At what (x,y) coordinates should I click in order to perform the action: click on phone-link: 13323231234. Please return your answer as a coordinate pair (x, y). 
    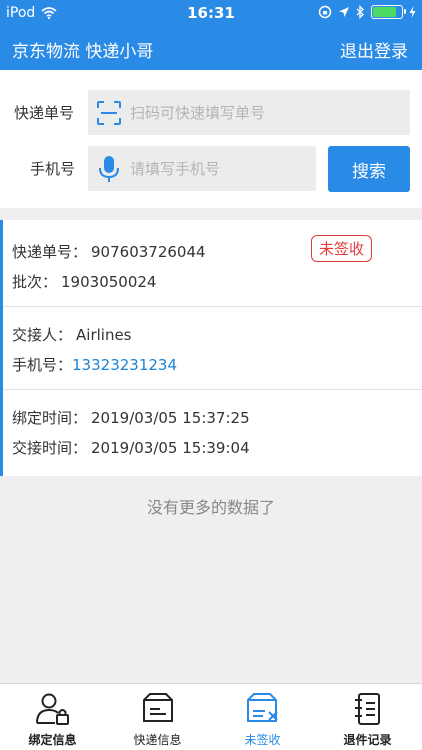
    Looking at the image, I should click on (124, 365).